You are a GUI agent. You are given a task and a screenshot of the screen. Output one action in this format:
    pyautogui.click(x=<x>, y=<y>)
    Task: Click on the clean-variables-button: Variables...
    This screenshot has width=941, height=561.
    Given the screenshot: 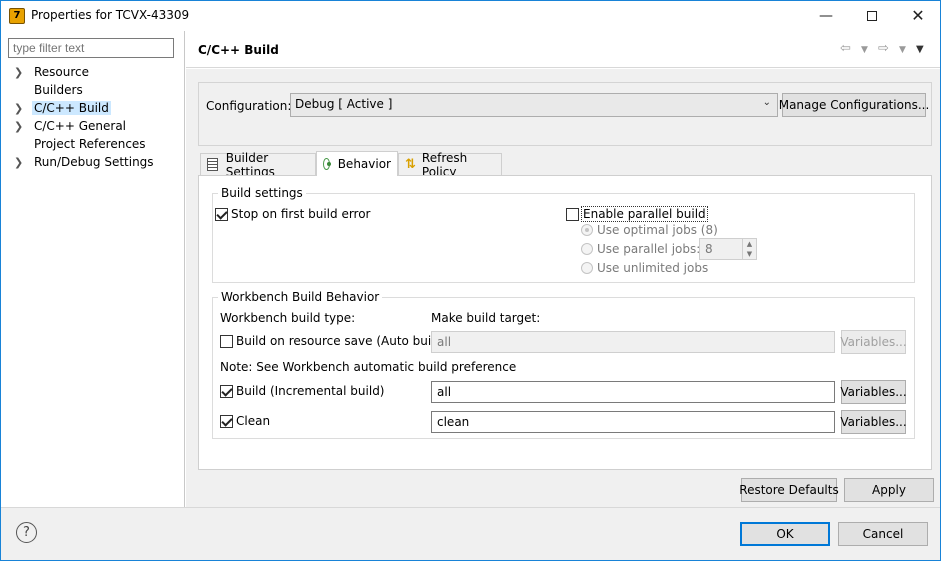 What is the action you would take?
    pyautogui.click(x=873, y=422)
    